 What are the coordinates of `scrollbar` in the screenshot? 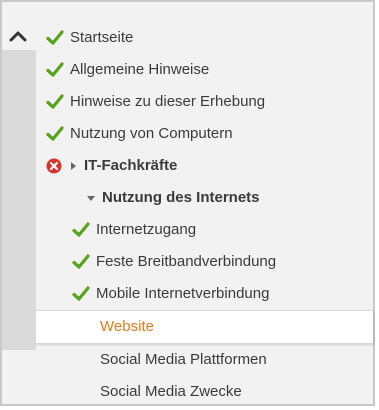 It's located at (19, 203).